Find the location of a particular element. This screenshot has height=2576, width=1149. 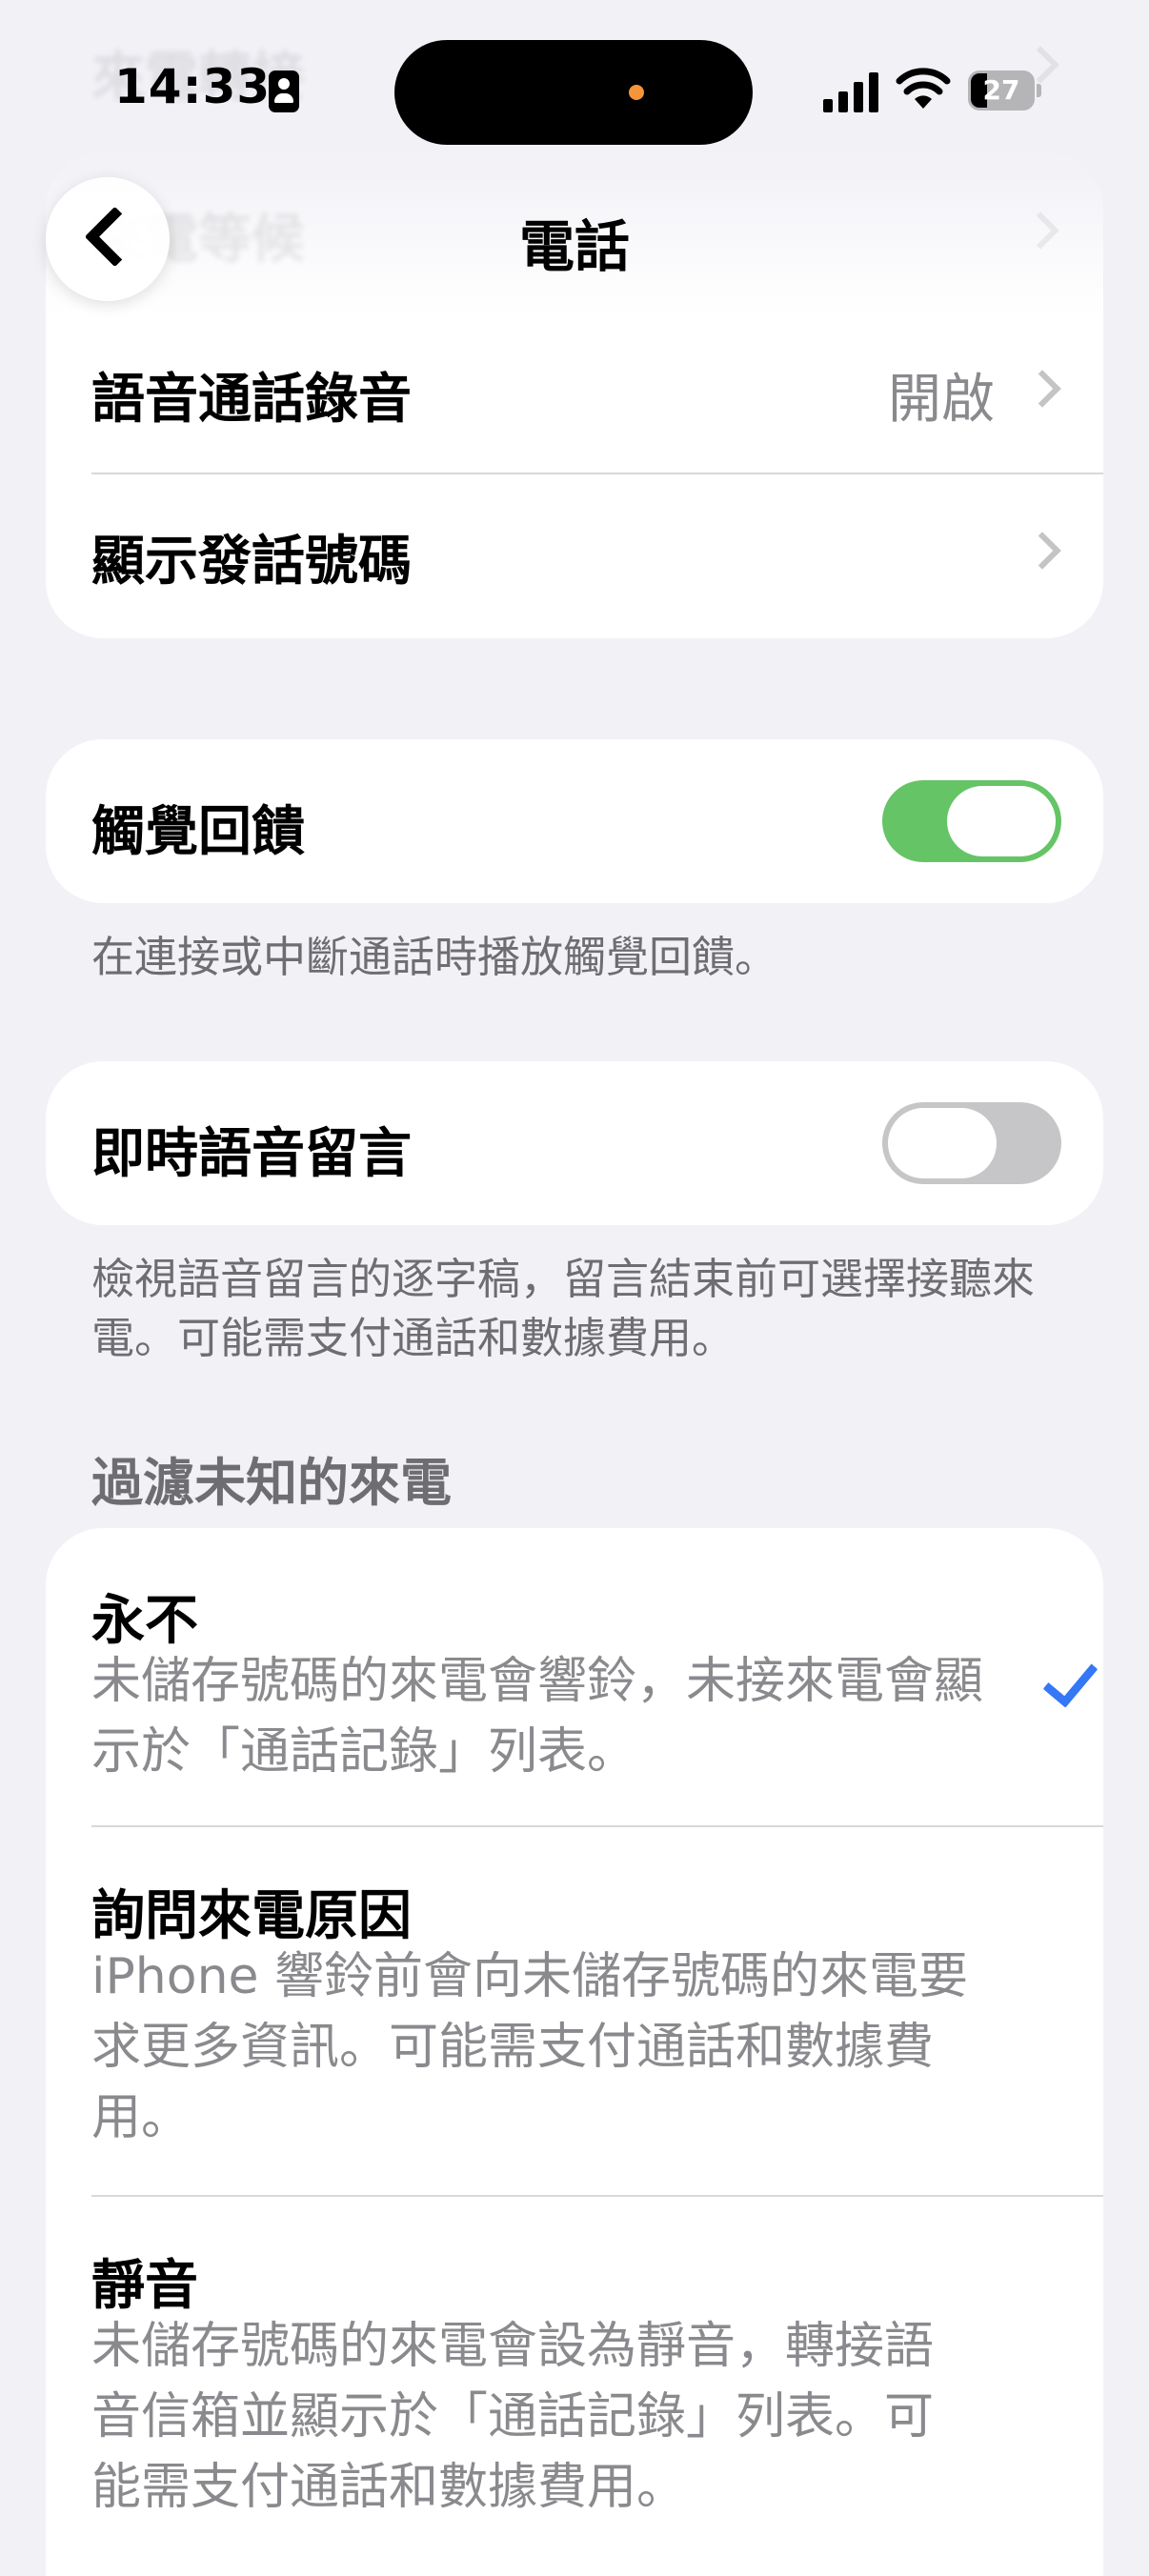

live-voicemail-group: 即時語音留言 is located at coordinates (574, 1143).